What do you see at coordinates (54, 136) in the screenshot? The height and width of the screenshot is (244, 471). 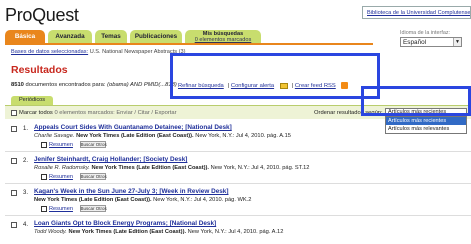 I see `result-author: Charlie Savage.` at bounding box center [54, 136].